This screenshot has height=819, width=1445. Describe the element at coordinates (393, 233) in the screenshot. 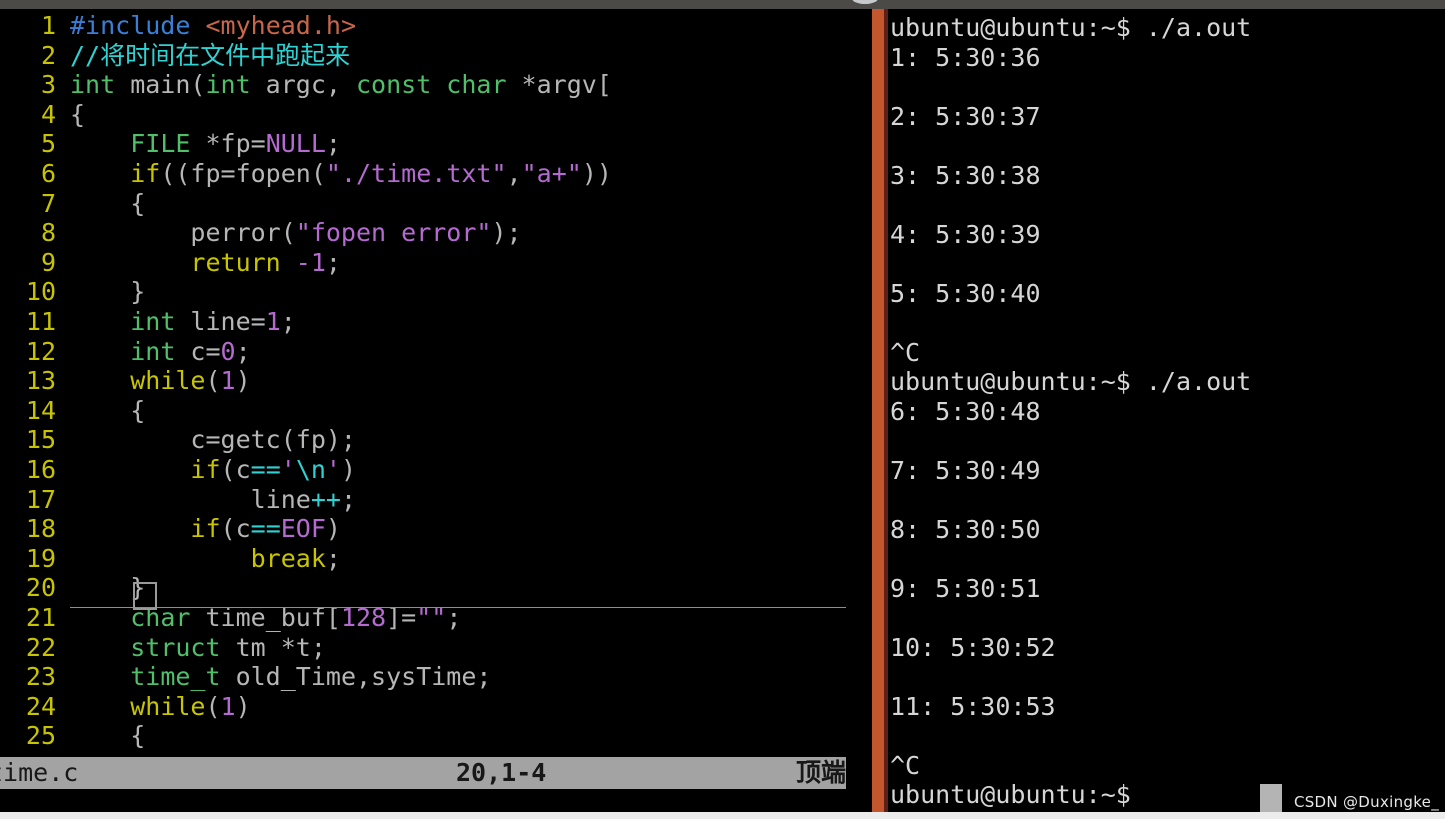

I see `code-token: "fopen error"` at that location.